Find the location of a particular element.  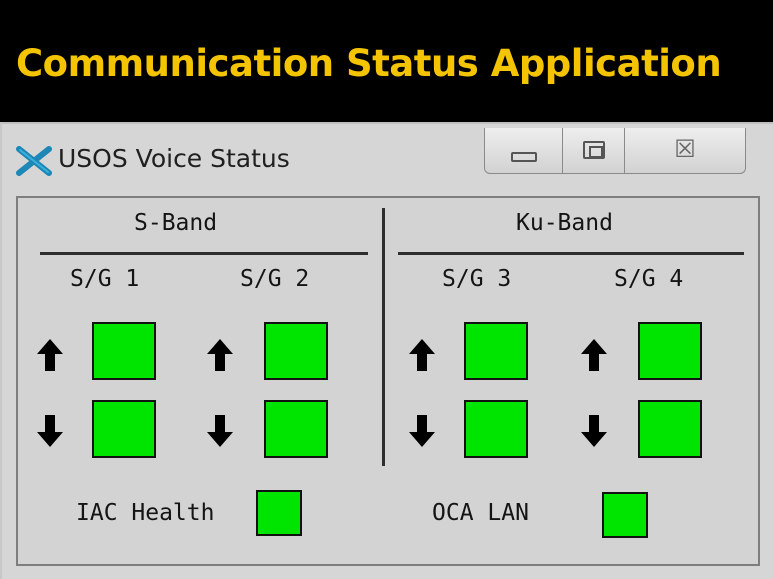

minimize-button is located at coordinates (523, 150).